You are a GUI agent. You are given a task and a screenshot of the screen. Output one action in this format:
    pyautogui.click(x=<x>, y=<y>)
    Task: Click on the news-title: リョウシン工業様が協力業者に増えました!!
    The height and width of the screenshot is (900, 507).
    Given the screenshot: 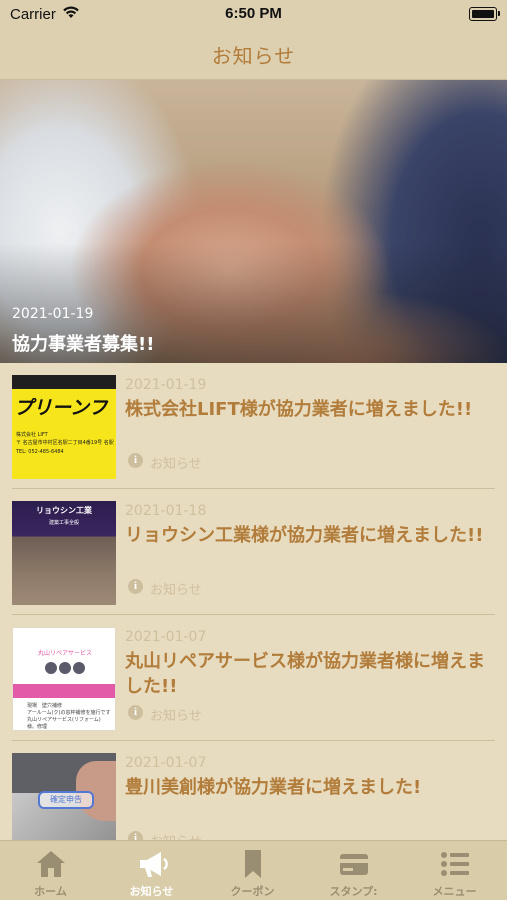 What is the action you would take?
    pyautogui.click(x=304, y=535)
    